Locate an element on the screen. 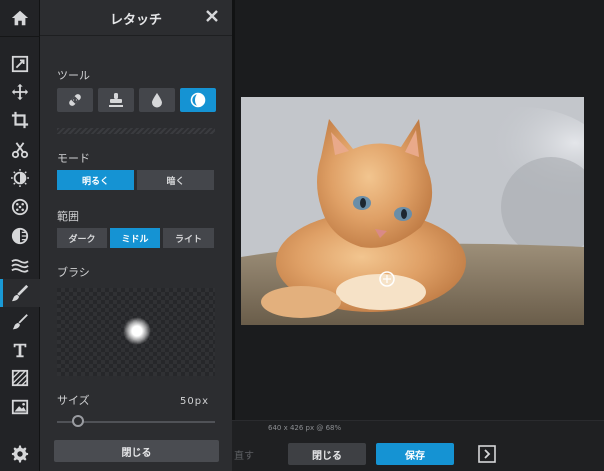  bandage-icon is located at coordinates (75, 100).